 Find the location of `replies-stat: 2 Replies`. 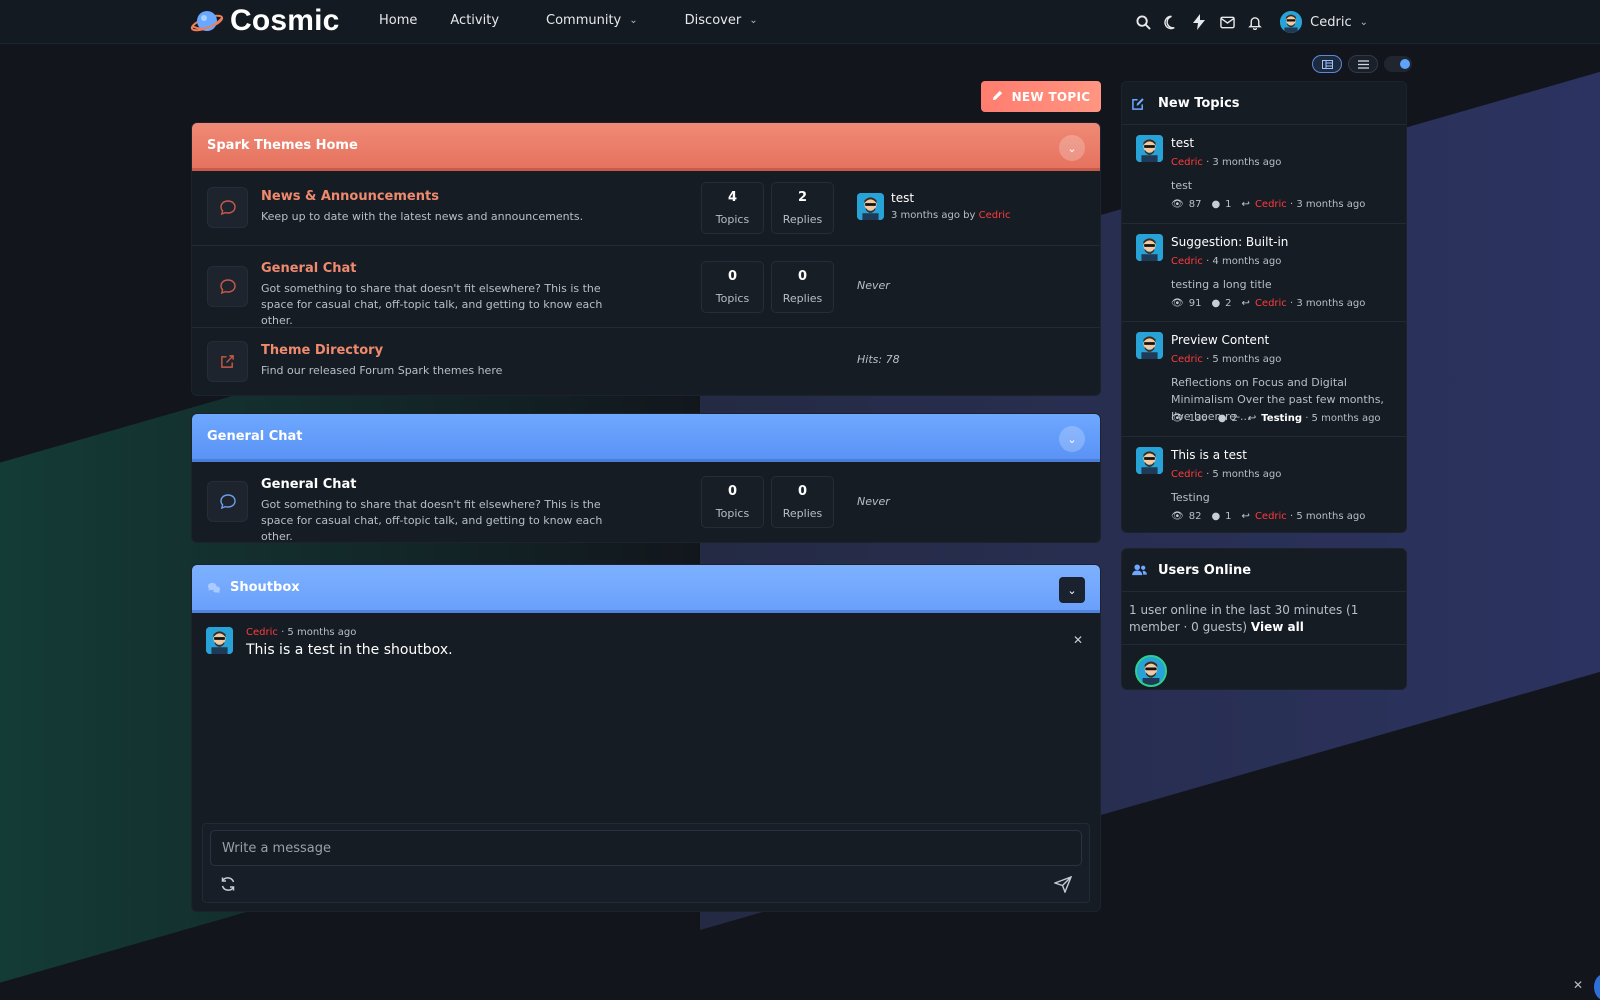

replies-stat: 2 Replies is located at coordinates (802, 208).